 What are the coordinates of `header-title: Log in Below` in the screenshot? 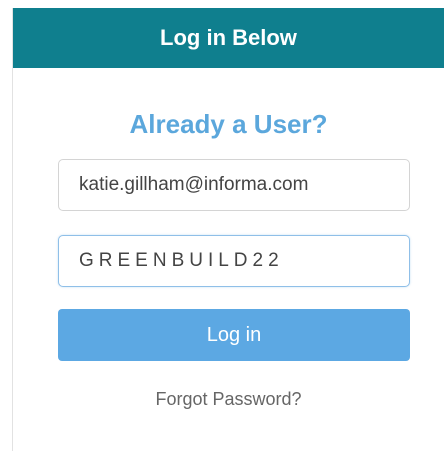 It's located at (228, 37).